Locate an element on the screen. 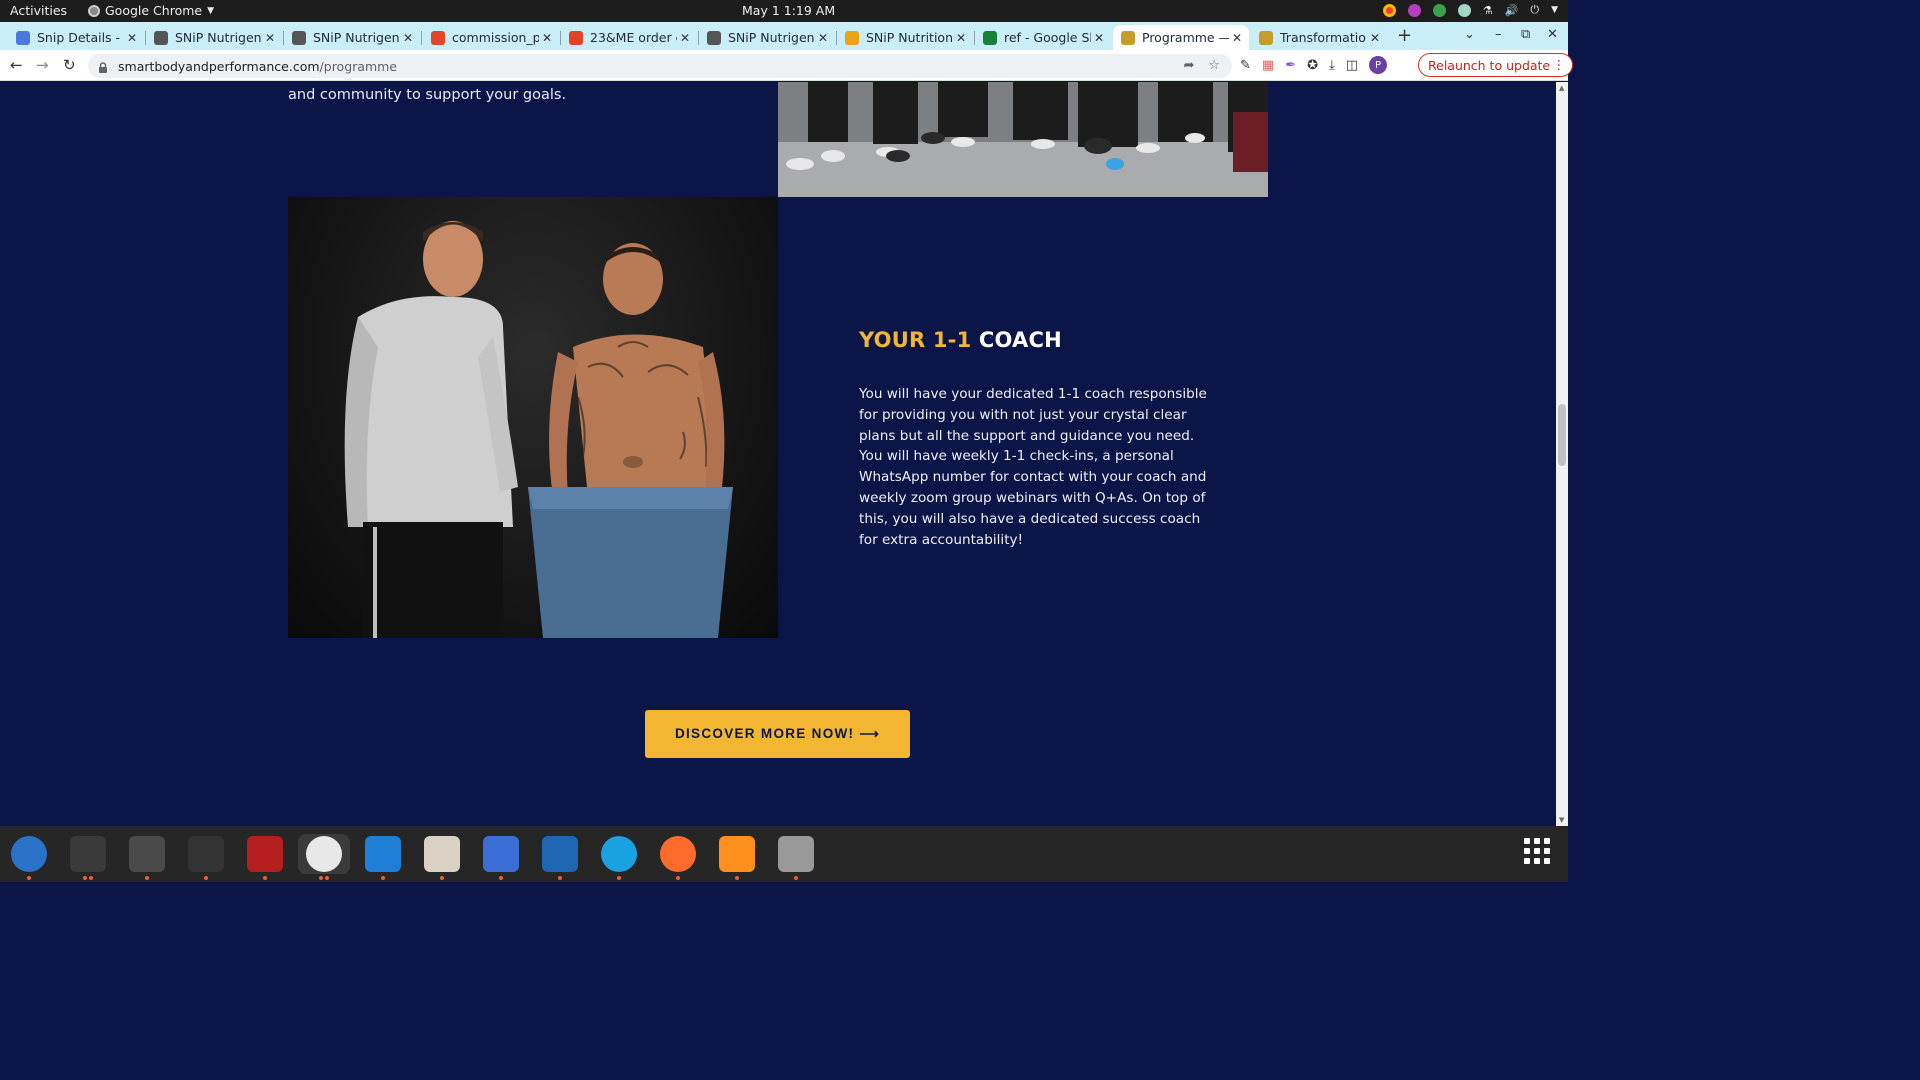  firefox-like-icon-glyph is located at coordinates (737, 854).